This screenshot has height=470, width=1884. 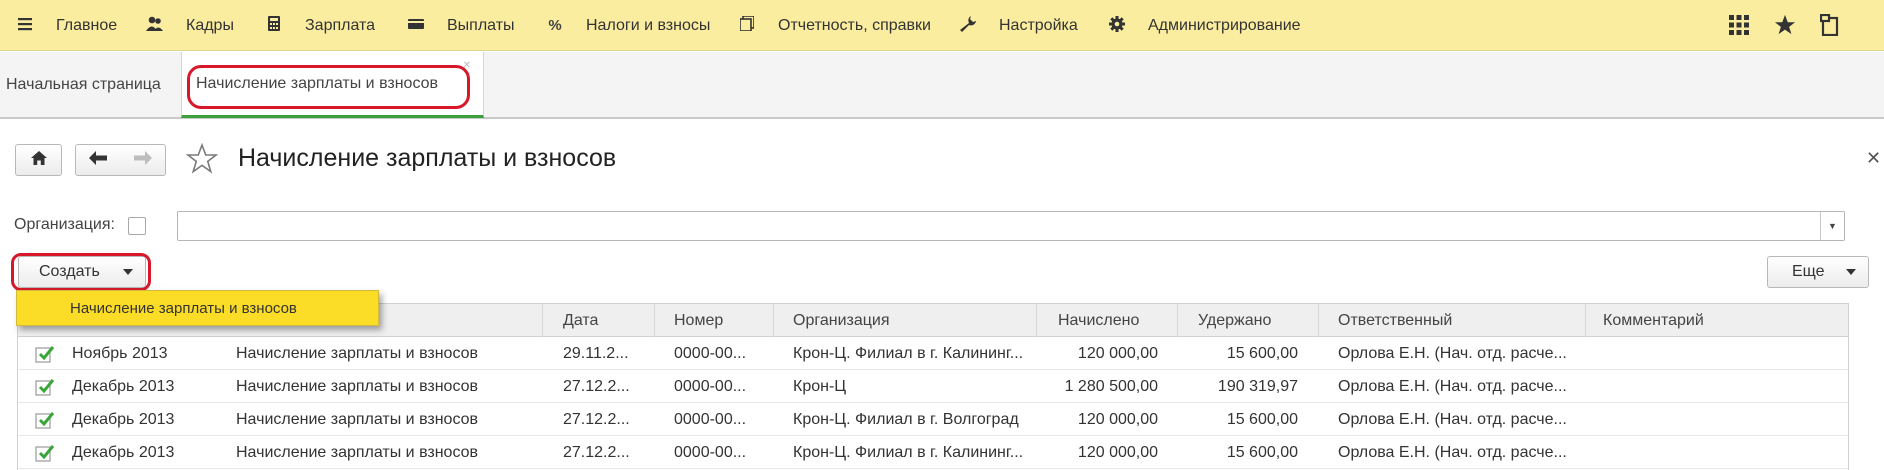 I want to click on tab-label: Начисление зарплаты и взносов, so click(x=317, y=83).